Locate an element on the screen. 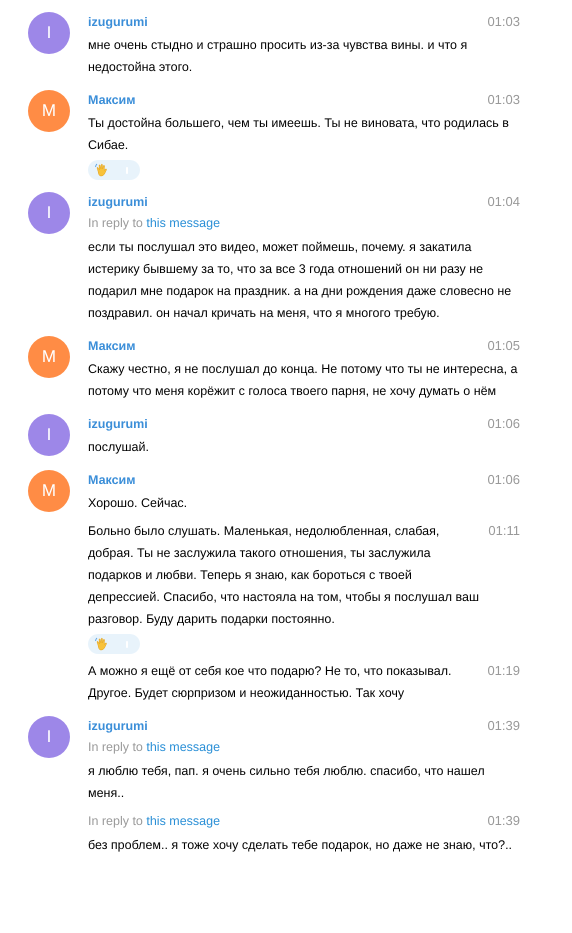  message-text: Больно было слушать. Маленькая, недолюбленная, слабая, добрая. Ты не заслужила такого отношения, ты заслужила подарков и любви. Теперь я знаю, как бороться с твоей депрессией. Спасибо, что настояла на том, чтобы я послушал ваш разговор. Буду дарить подарки постоянно. is located at coordinates (284, 575).